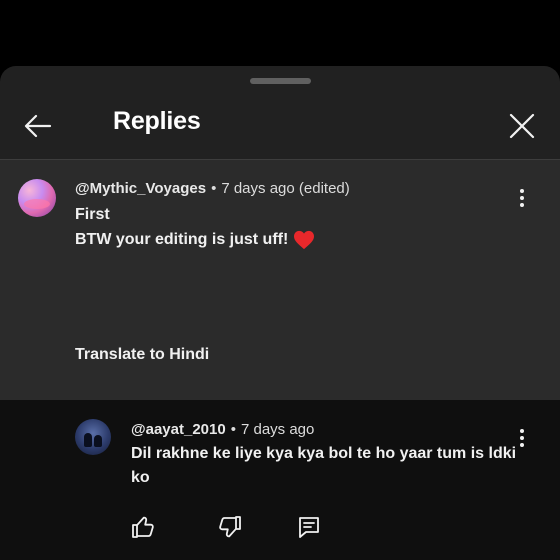 This screenshot has width=560, height=560. Describe the element at coordinates (142, 355) in the screenshot. I see `translate-link: Translate to Hindi` at that location.